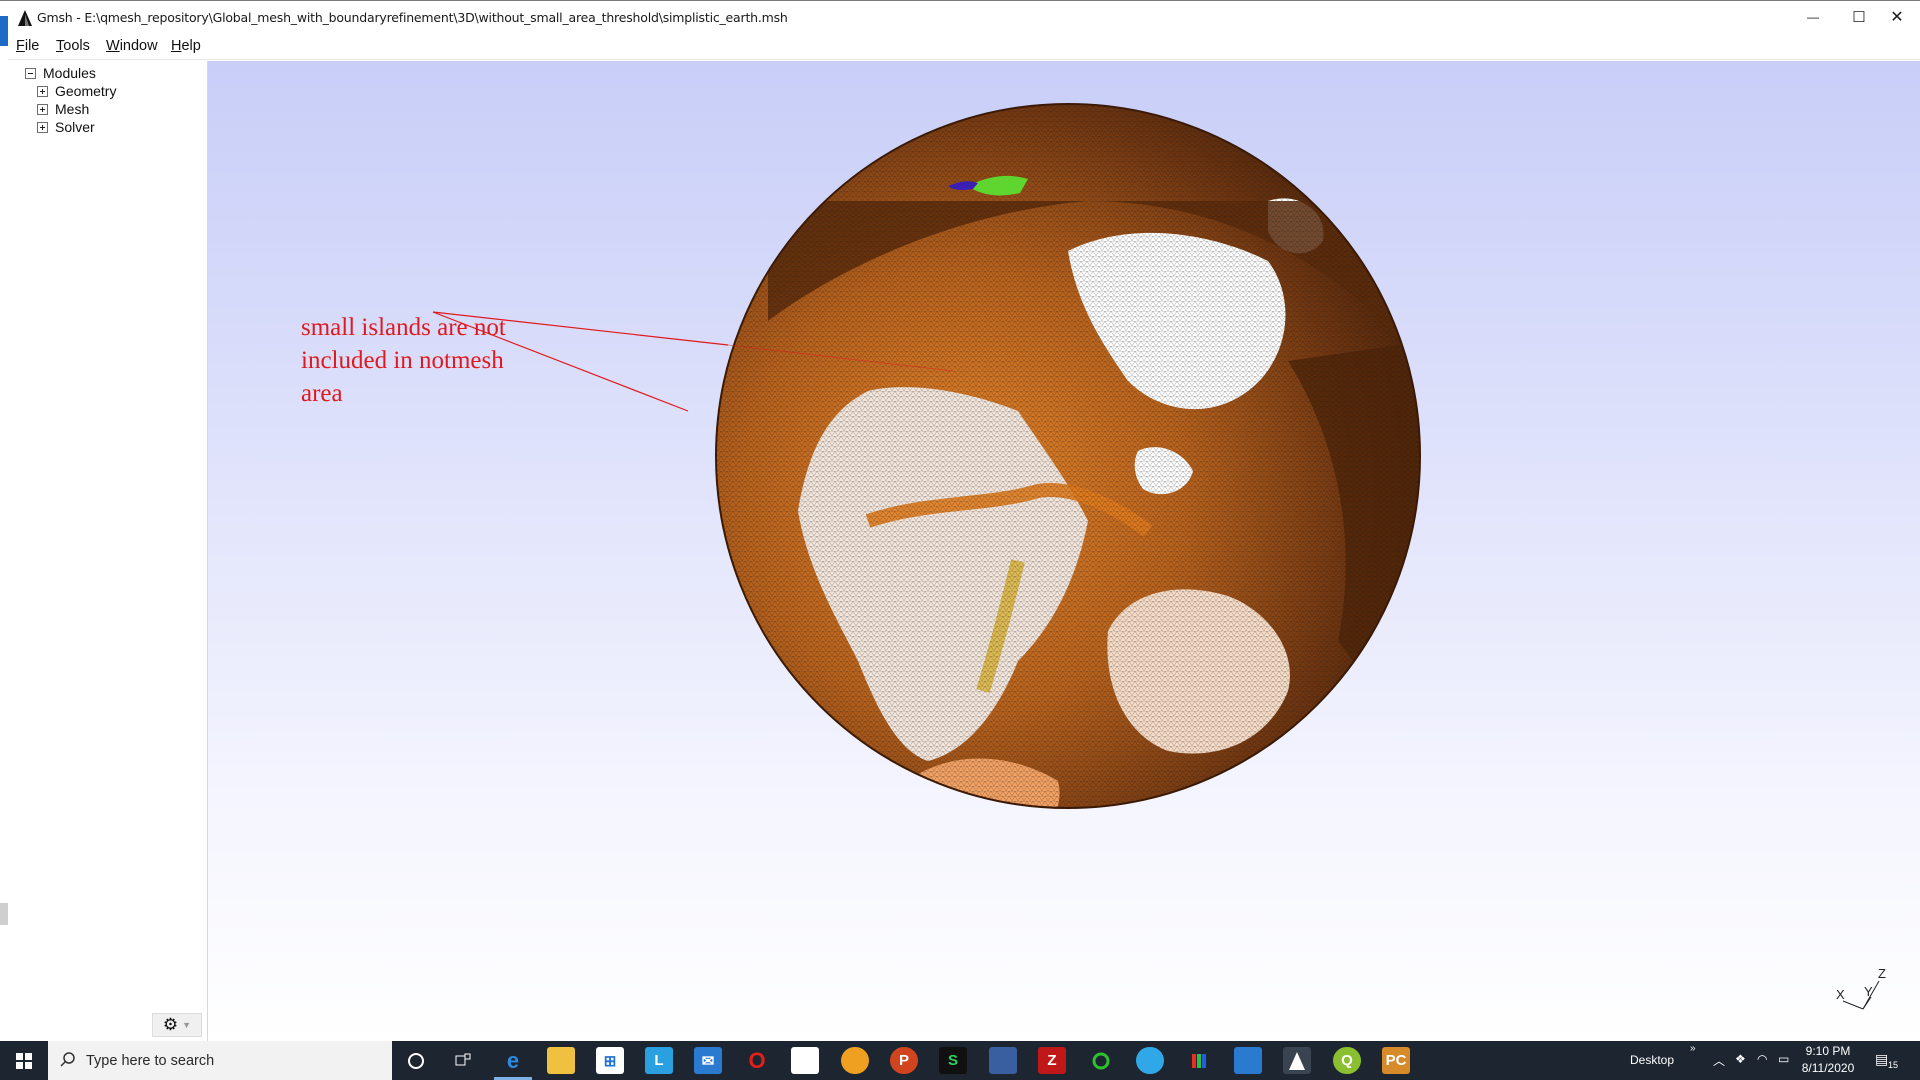 This screenshot has height=1080, width=1920. I want to click on pycharm-icon: PC, so click(1396, 1060).